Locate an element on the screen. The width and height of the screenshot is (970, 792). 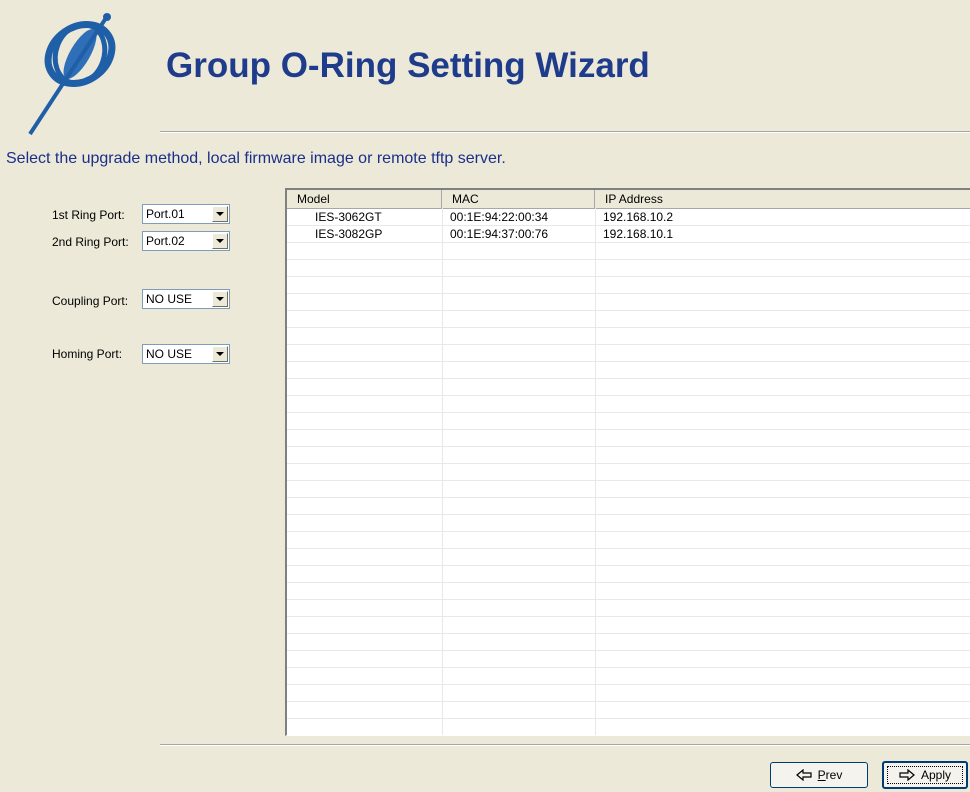
title-separator is located at coordinates (565, 132).